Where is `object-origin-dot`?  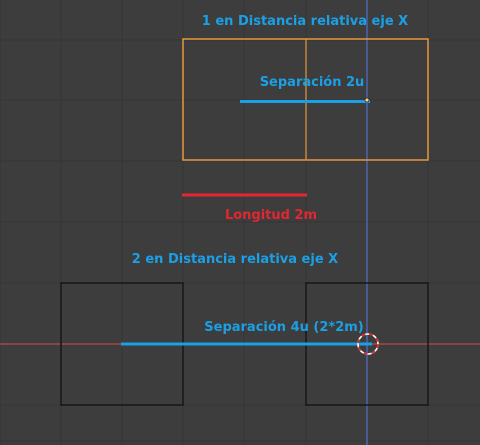
object-origin-dot is located at coordinates (367, 100).